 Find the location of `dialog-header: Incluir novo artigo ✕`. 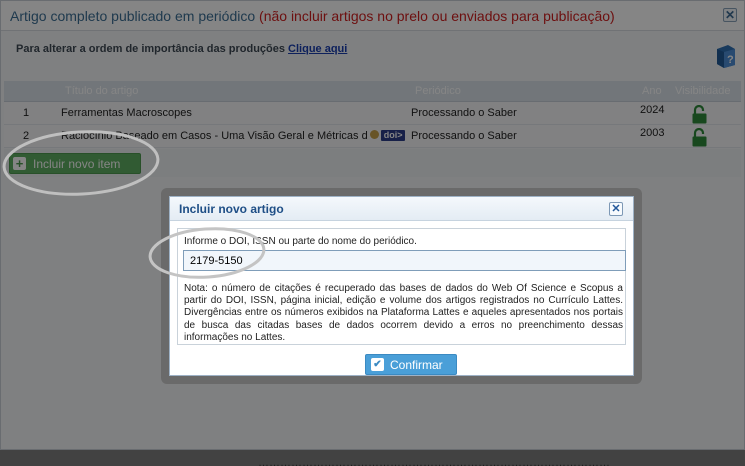

dialog-header: Incluir novo artigo ✕ is located at coordinates (401, 209).